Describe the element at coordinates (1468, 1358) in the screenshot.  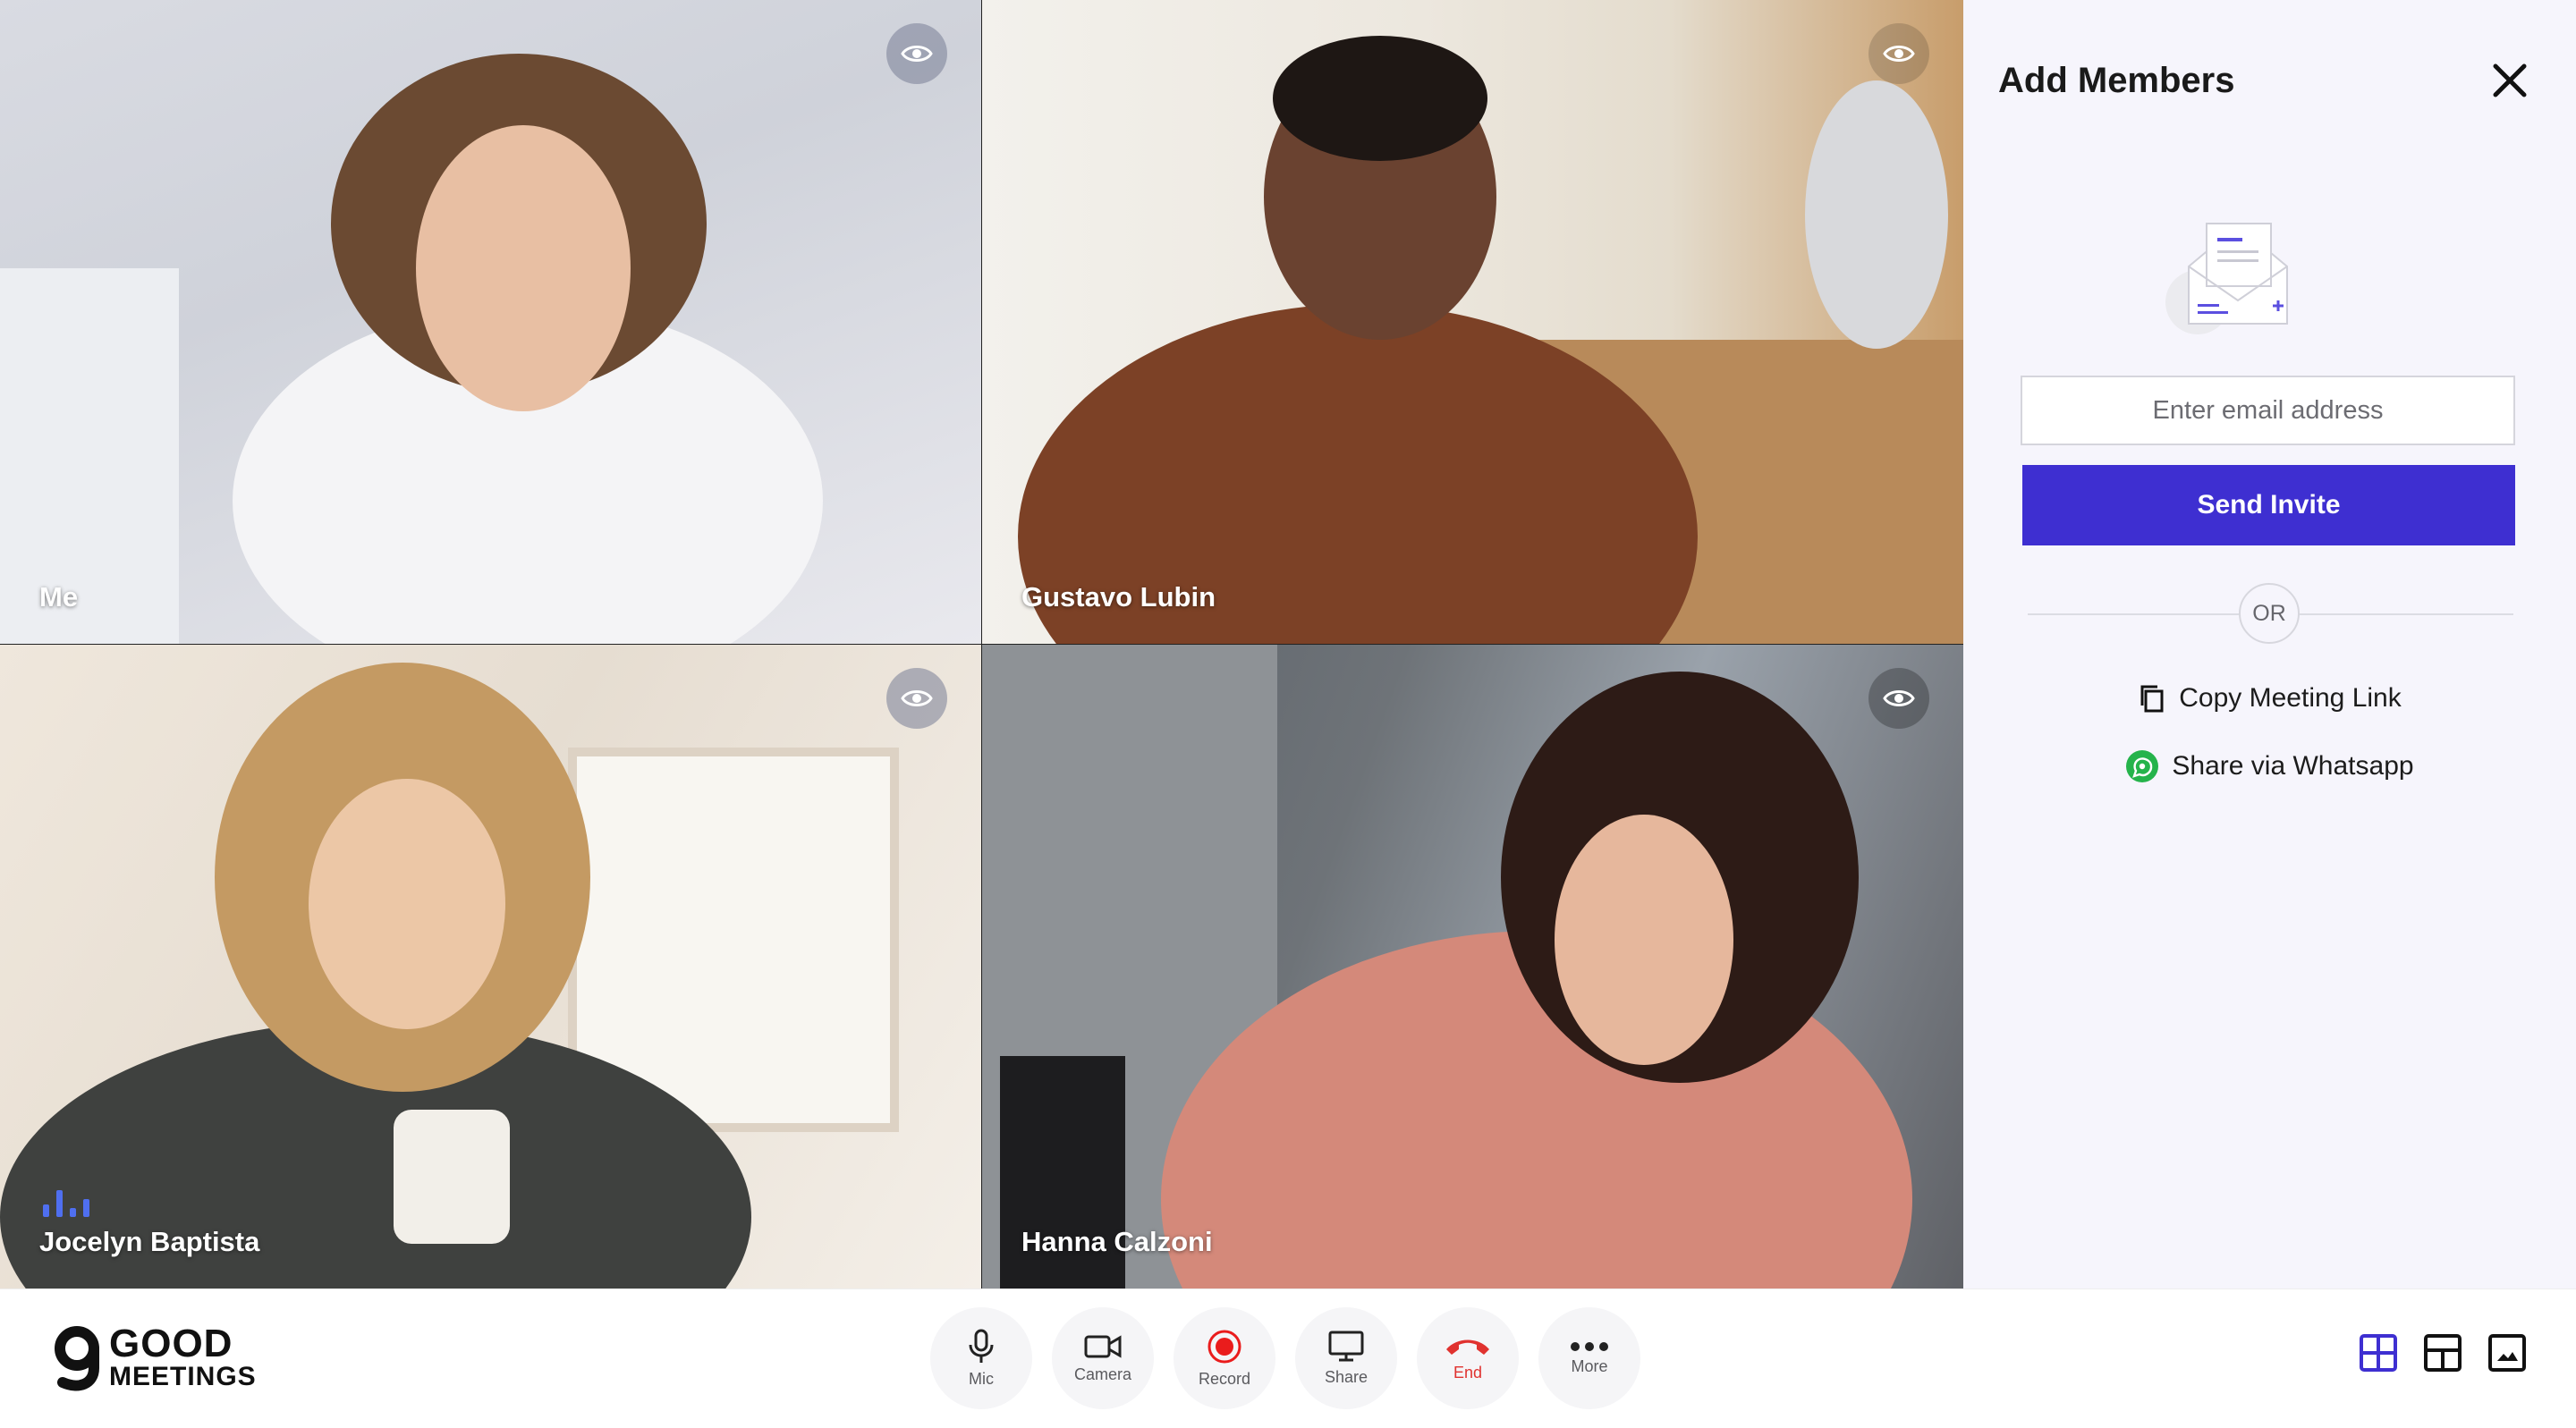
I see `end-call-button: End` at that location.